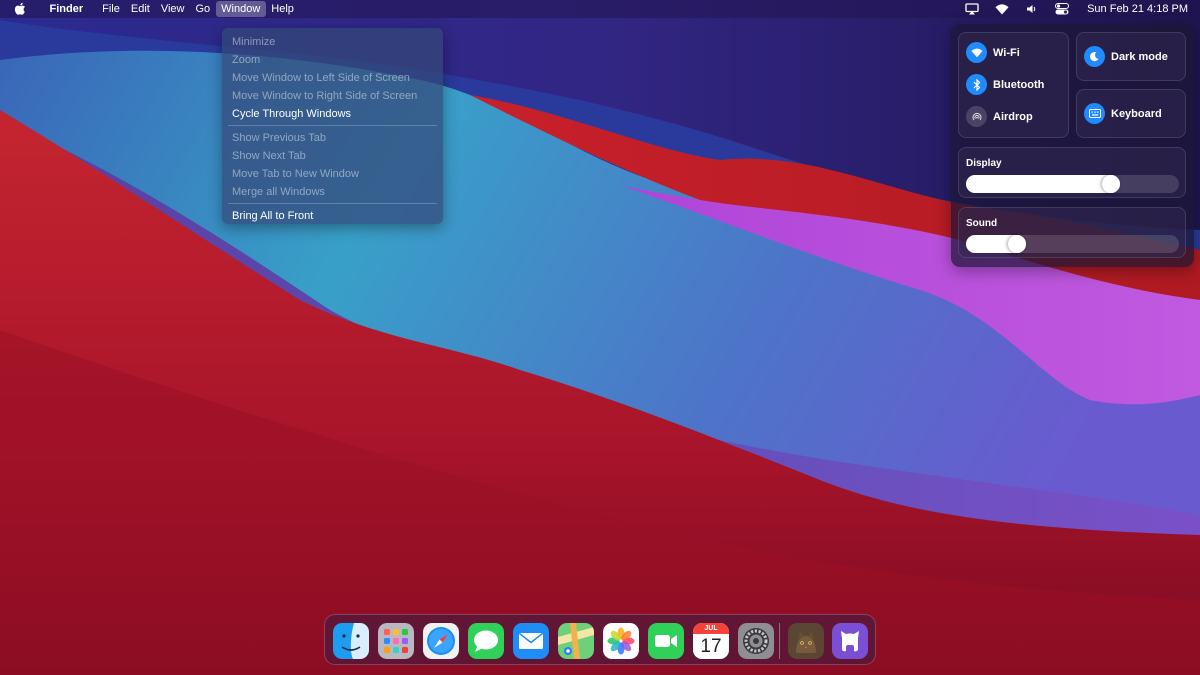 The width and height of the screenshot is (1200, 675). What do you see at coordinates (332, 60) in the screenshot?
I see `menu-item-zoom: Zoom` at bounding box center [332, 60].